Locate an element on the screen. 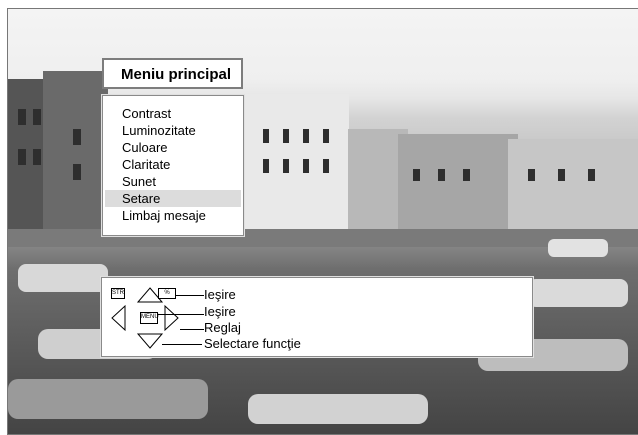  menu-item-luminozitate: Luminozitate is located at coordinates (173, 130).